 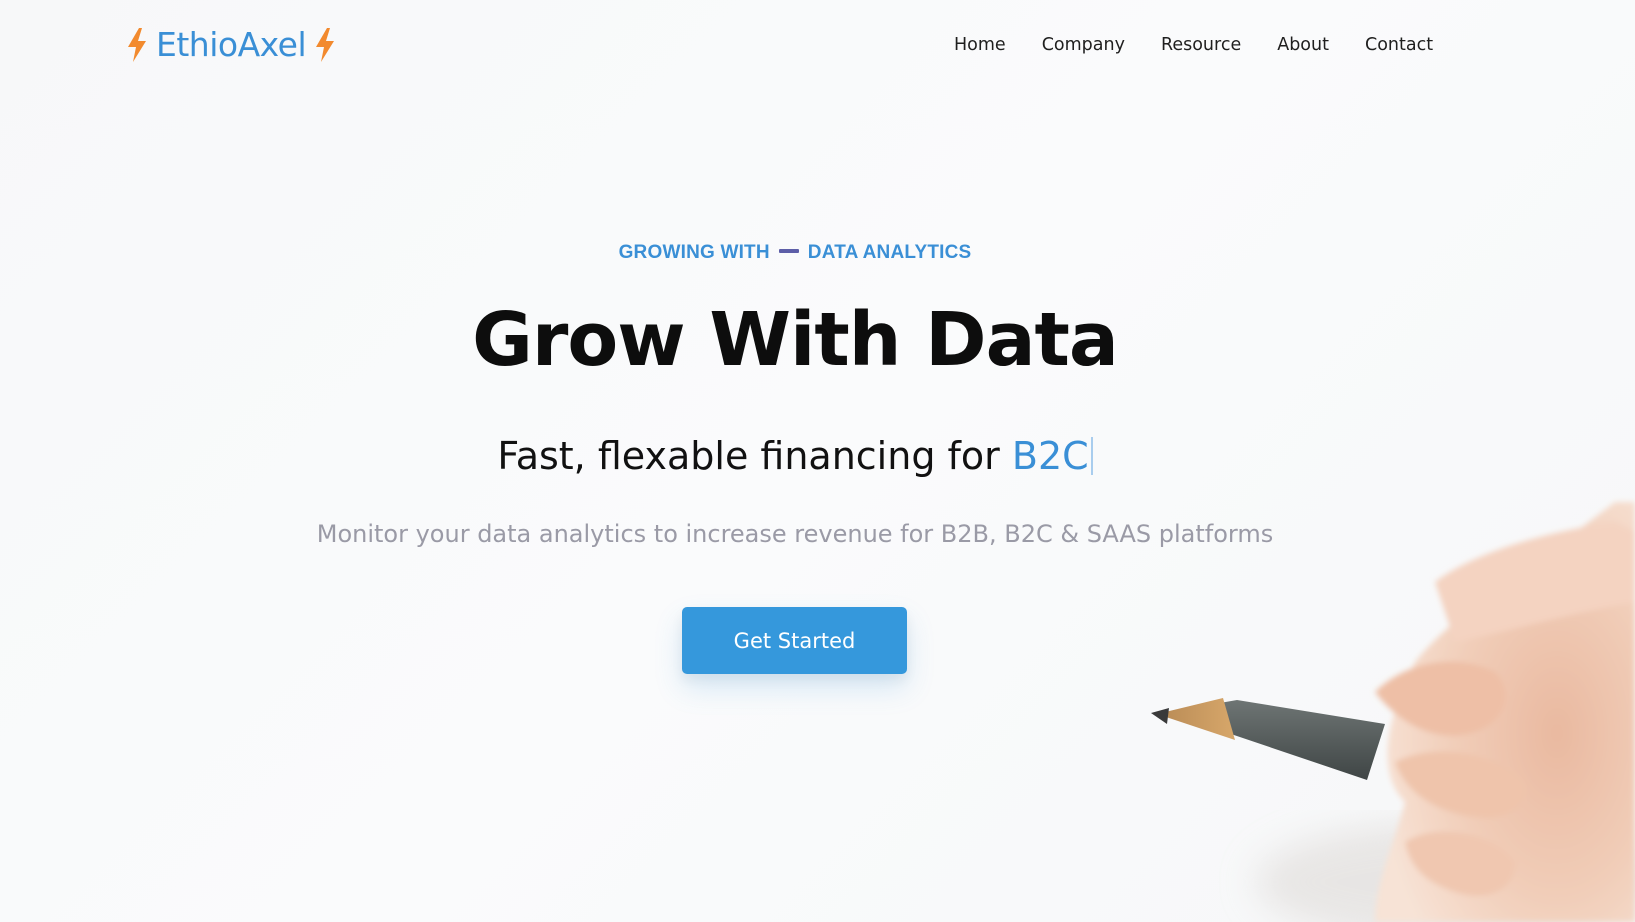 I want to click on brand-logo: EthioAxel, so click(x=231, y=45).